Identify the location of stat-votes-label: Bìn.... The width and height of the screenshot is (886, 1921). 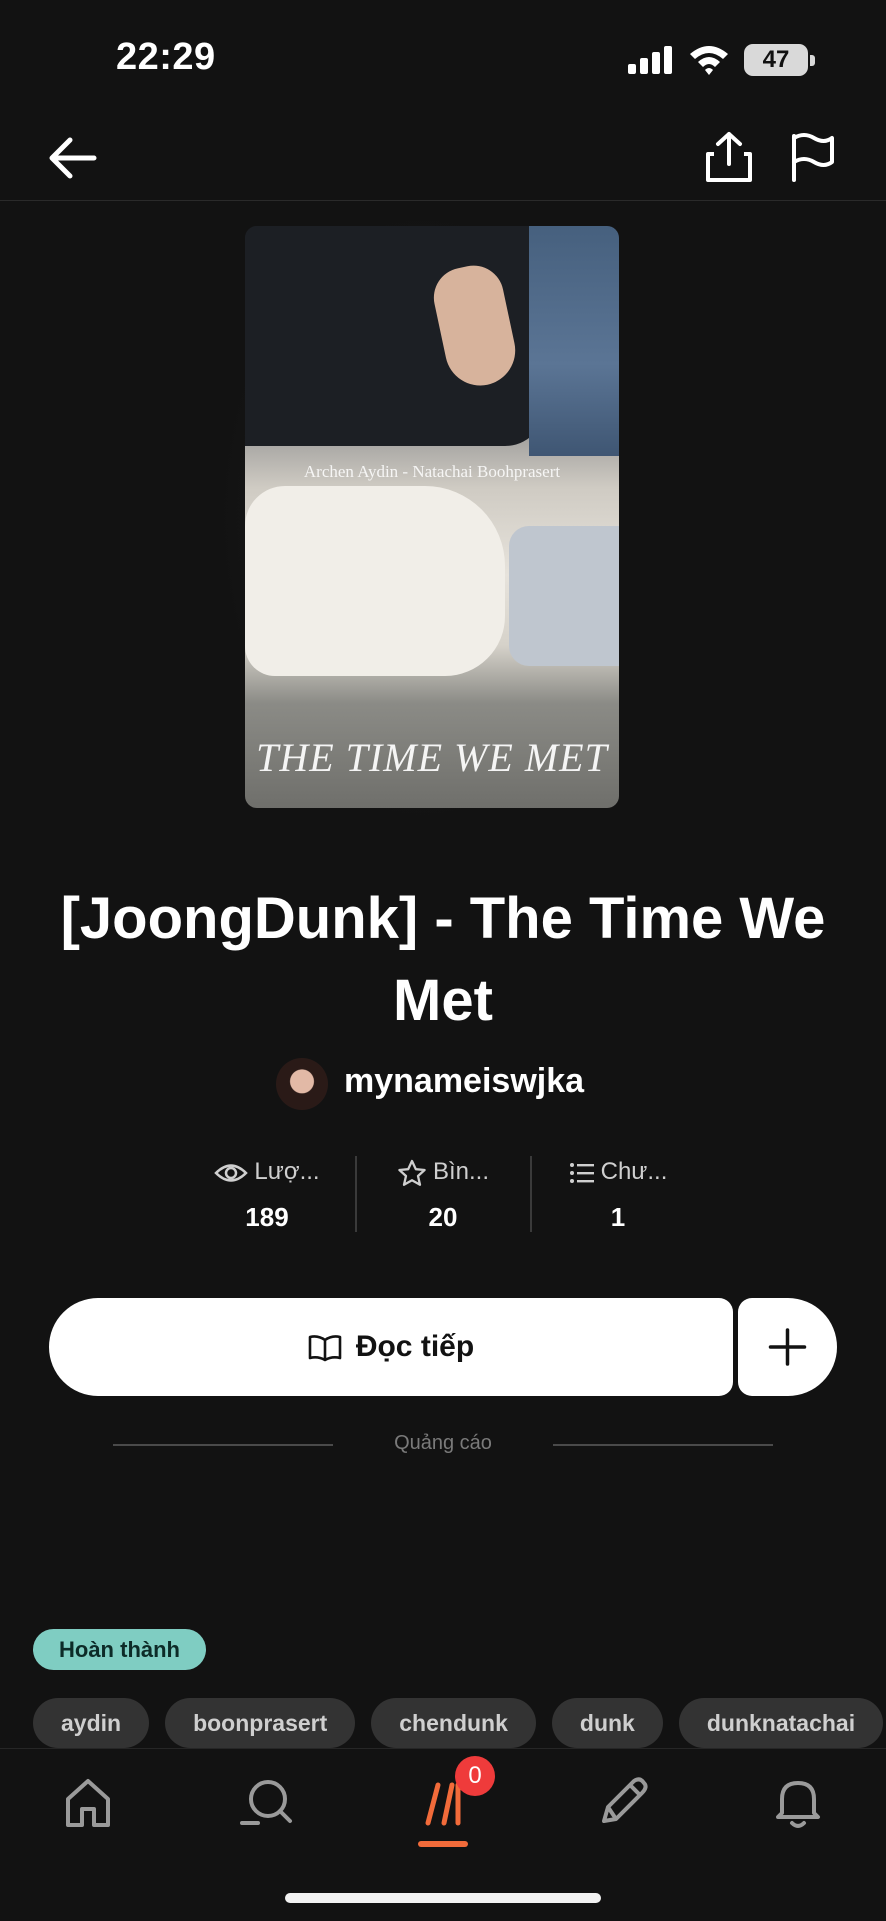
(461, 1171).